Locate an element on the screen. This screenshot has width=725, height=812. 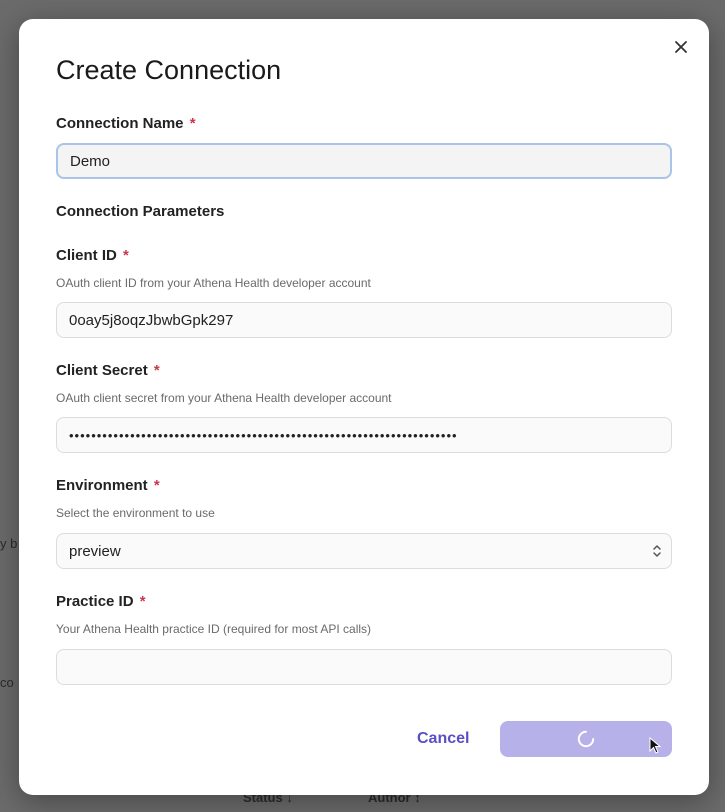
environment-select: preview is located at coordinates (364, 551).